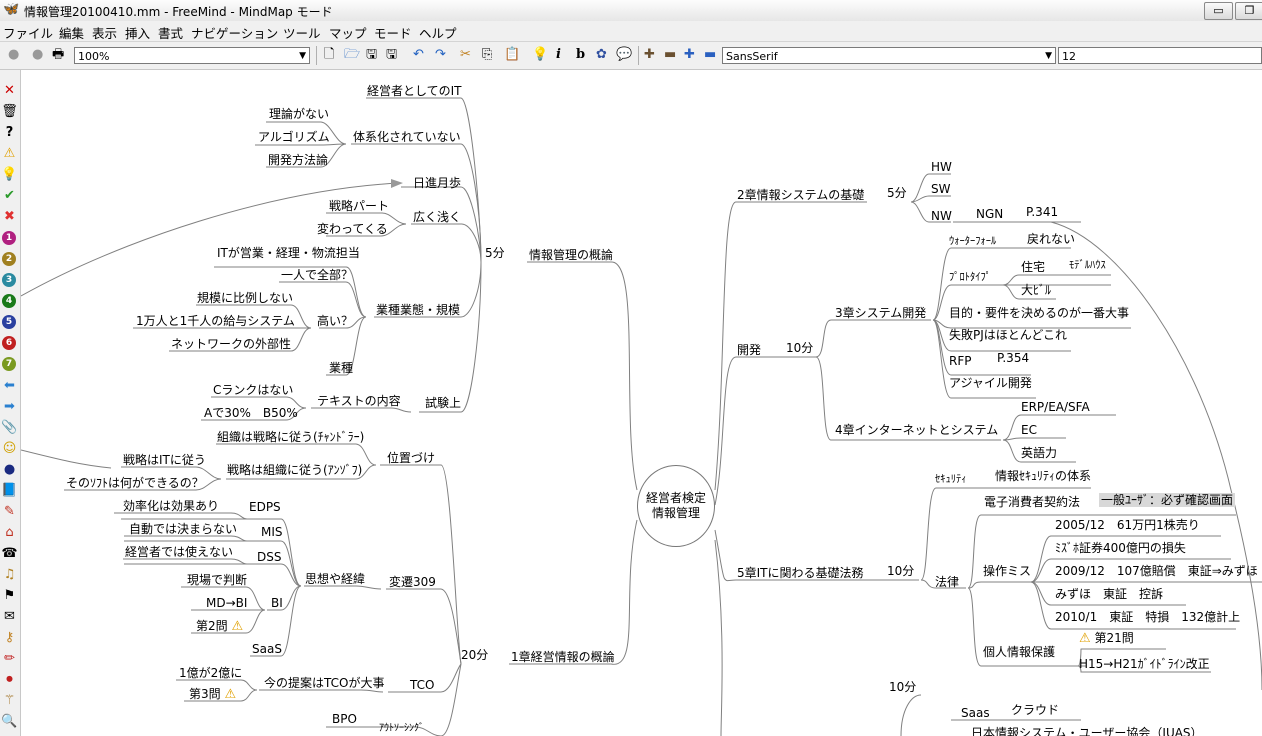 Image resolution: width=1262 pixels, height=736 pixels. I want to click on priority-6-icon: 6, so click(9, 343).